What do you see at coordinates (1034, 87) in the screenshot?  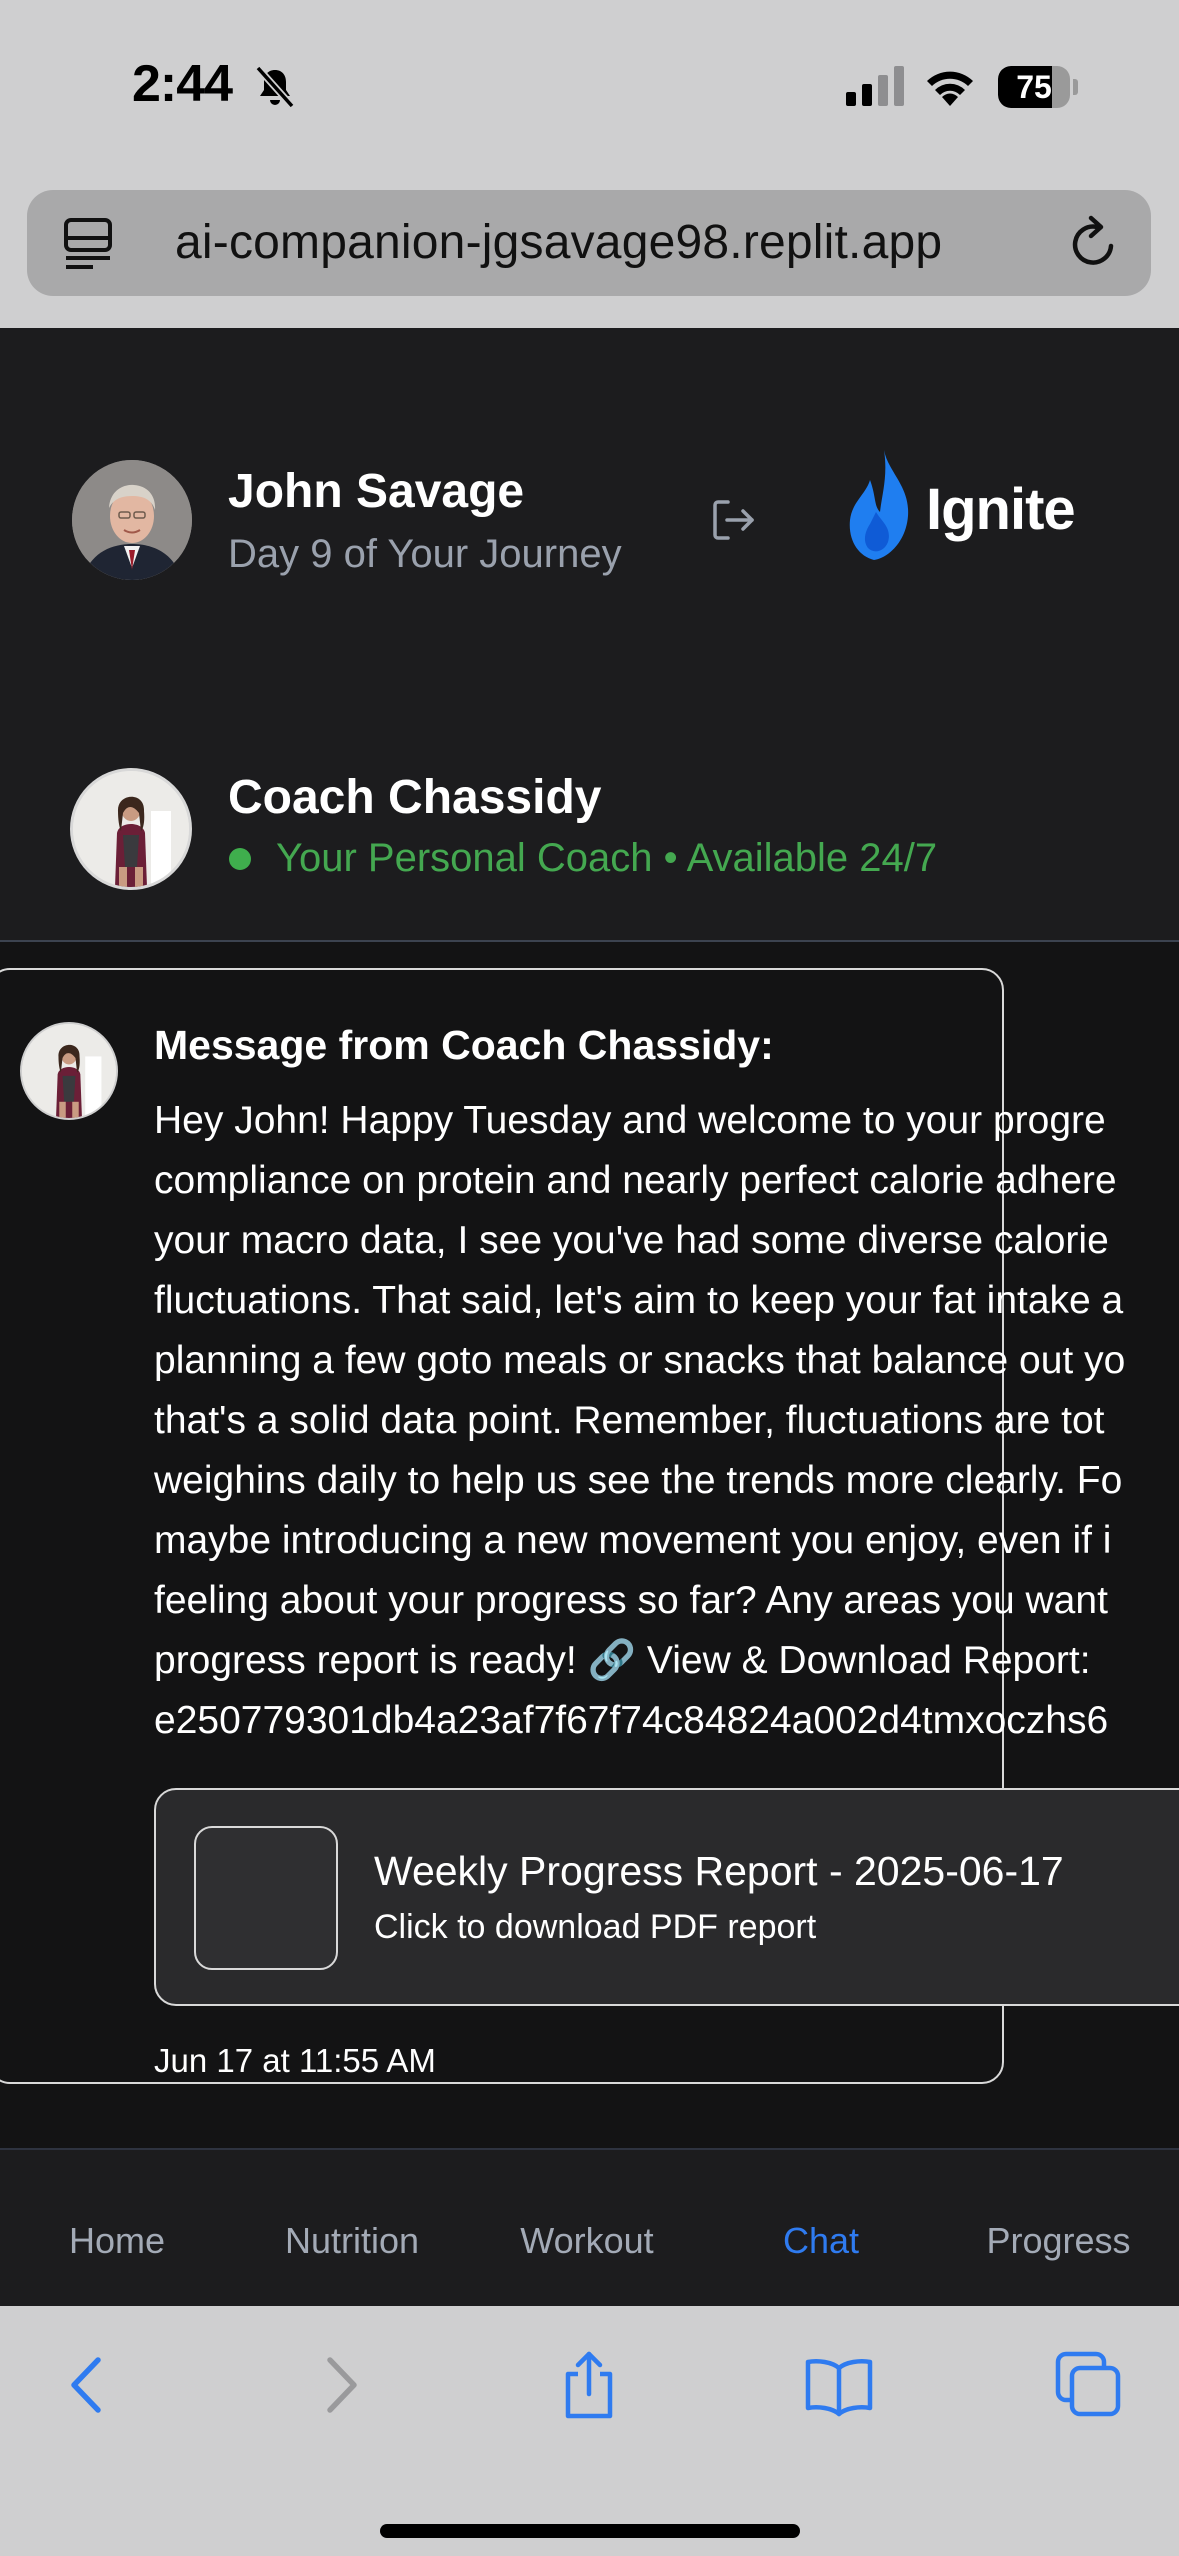 I see `battery-percent: 75` at bounding box center [1034, 87].